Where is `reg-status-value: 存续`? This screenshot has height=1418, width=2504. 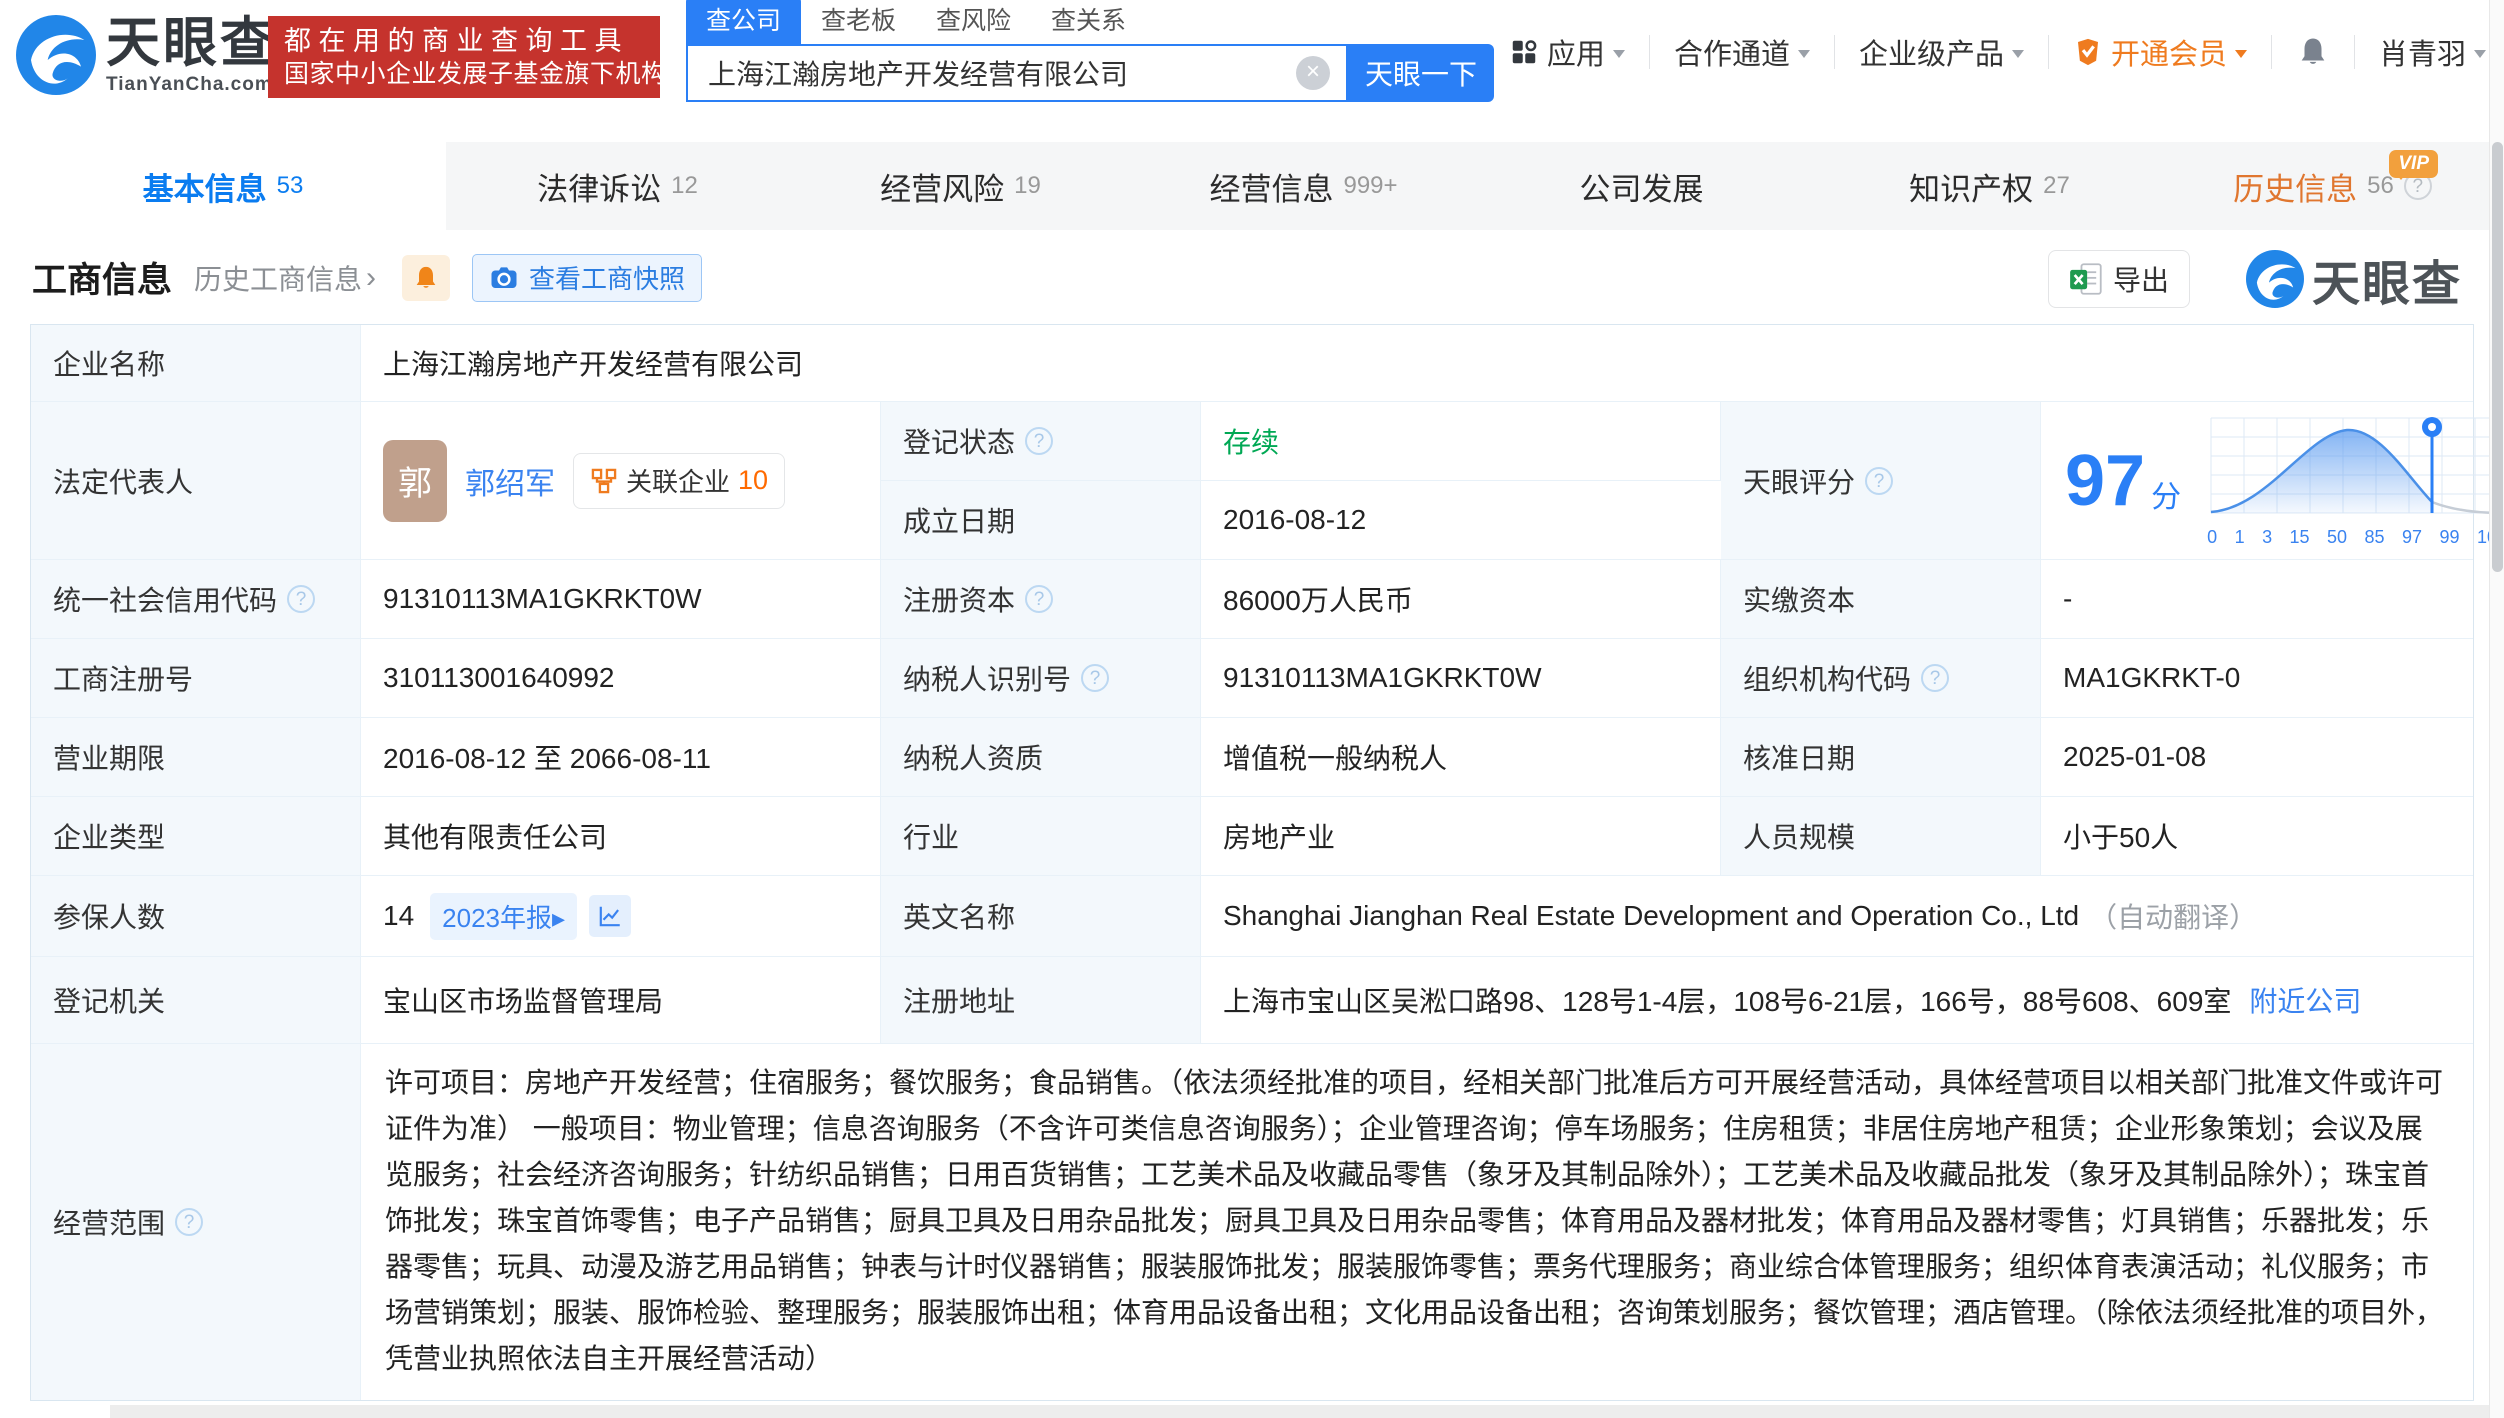
reg-status-value: 存续 is located at coordinates (1461, 441).